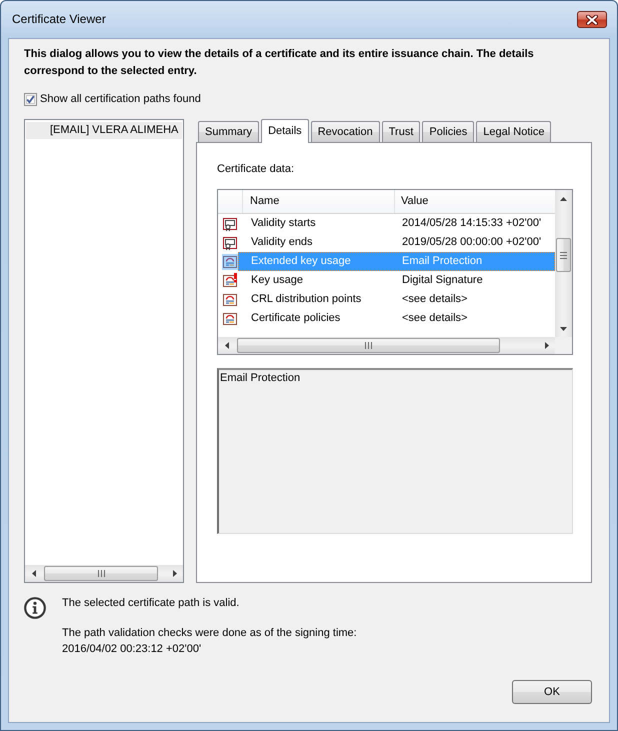 Image resolution: width=618 pixels, height=731 pixels. Describe the element at coordinates (442, 261) in the screenshot. I see `table-cell-text: Email Protection` at that location.